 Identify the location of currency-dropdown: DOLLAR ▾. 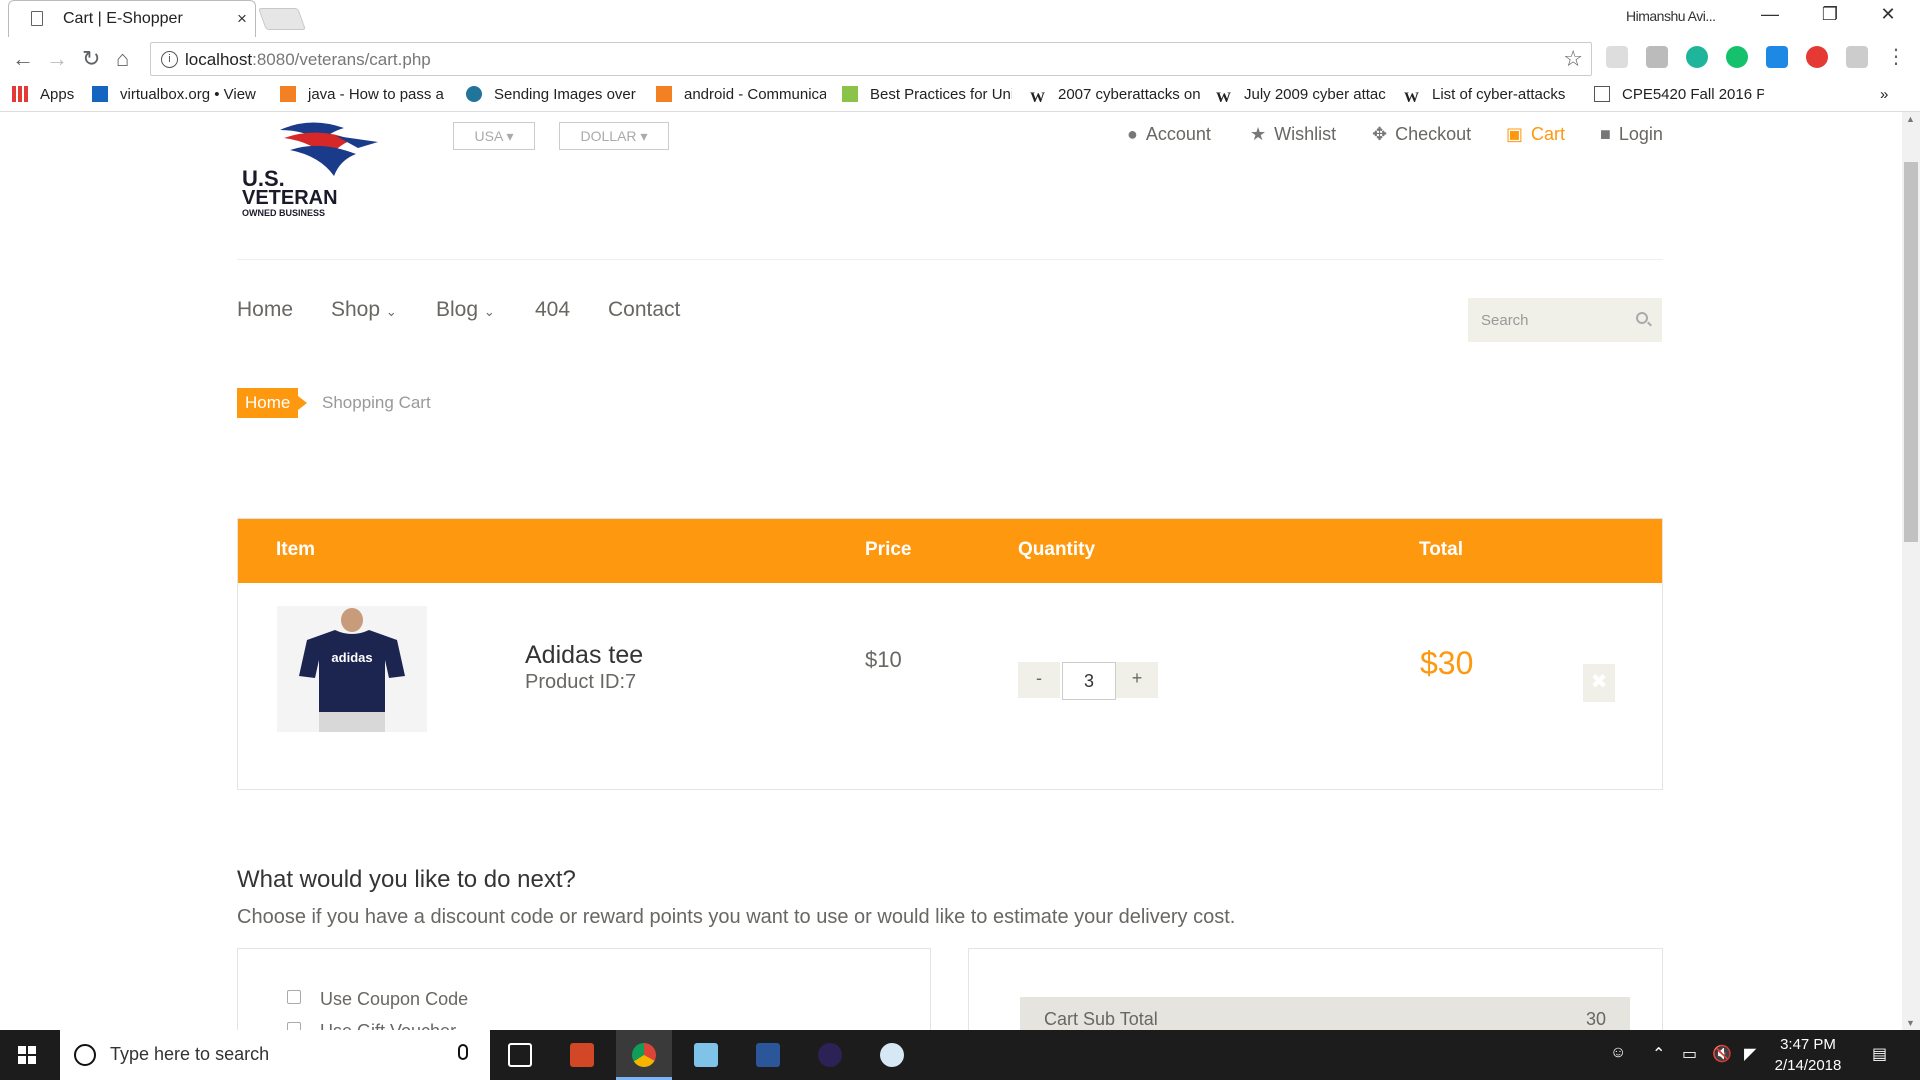
(614, 136).